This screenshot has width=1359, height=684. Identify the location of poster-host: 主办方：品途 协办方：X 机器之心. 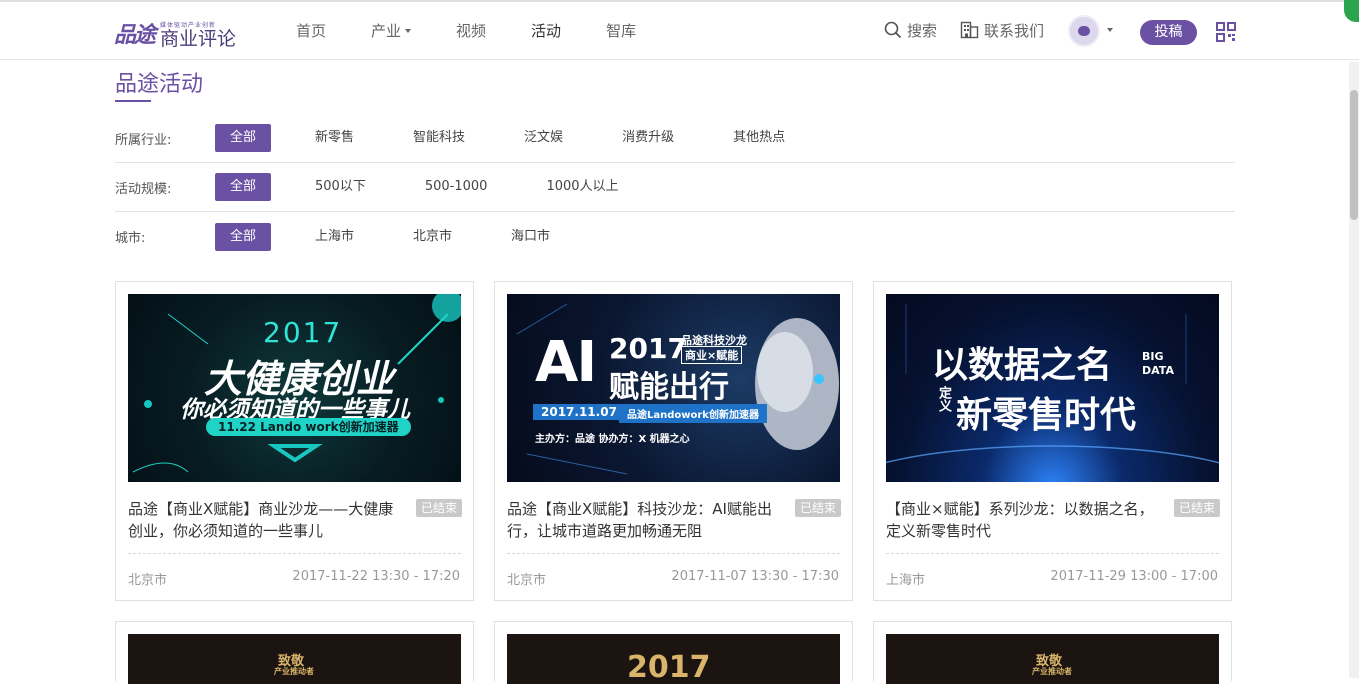
(612, 439).